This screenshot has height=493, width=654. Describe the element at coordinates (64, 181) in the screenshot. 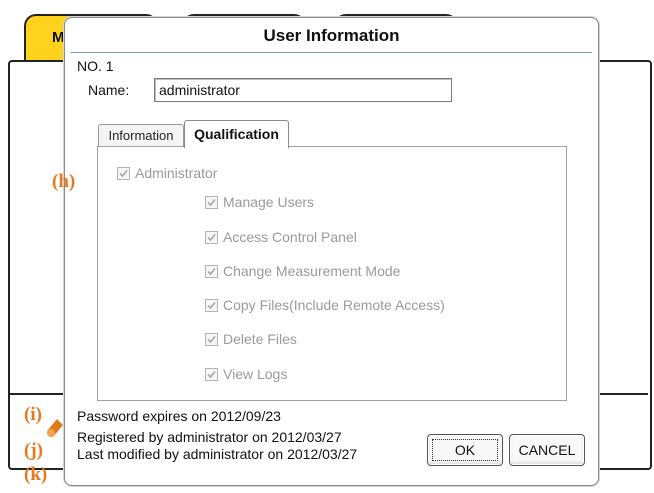

I see `marker-h: (h)` at that location.